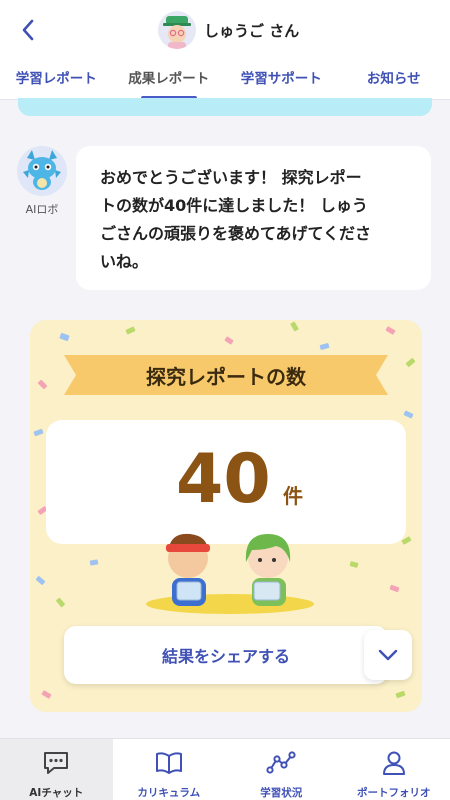 This screenshot has height=800, width=450. What do you see at coordinates (234, 205) in the screenshot?
I see `message-line: トの数が40件に達しました！ しゅう` at bounding box center [234, 205].